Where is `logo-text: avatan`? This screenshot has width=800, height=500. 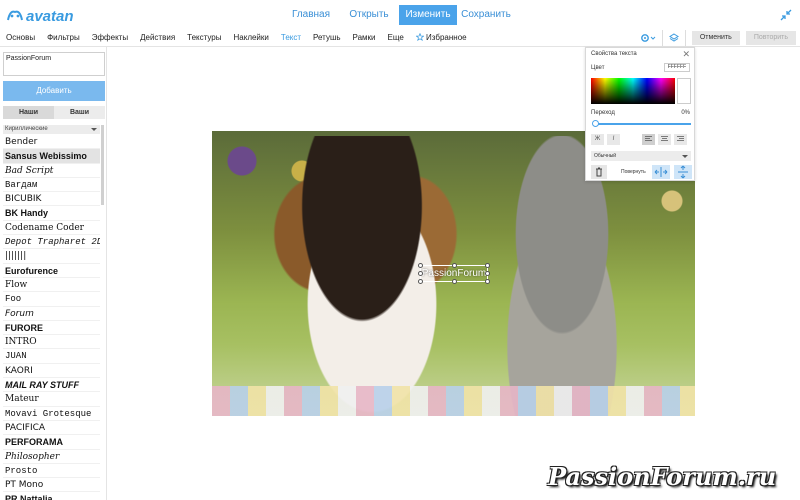 logo-text: avatan is located at coordinates (50, 16).